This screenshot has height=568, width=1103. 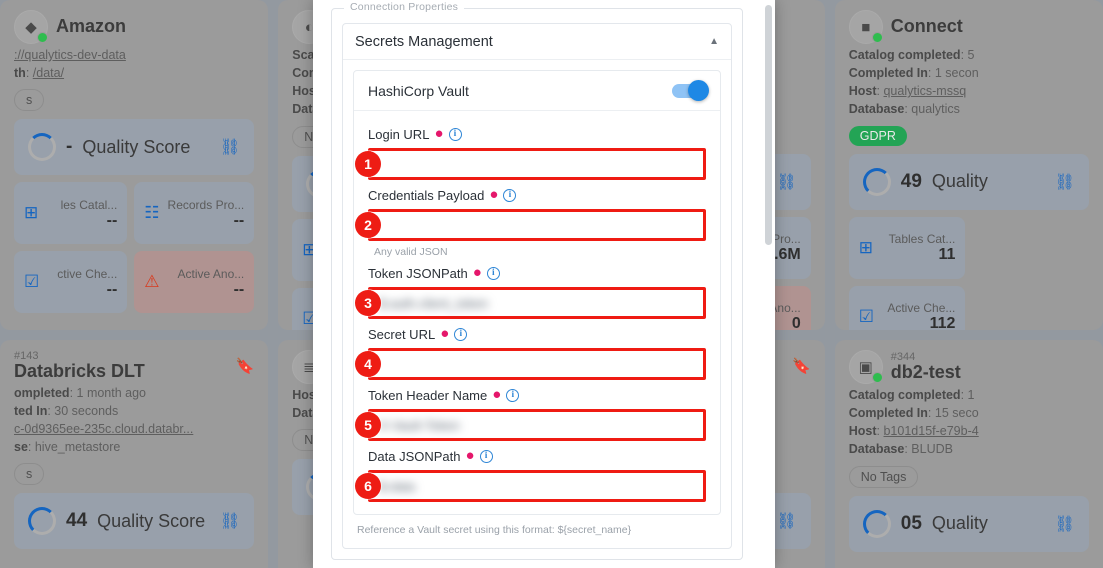 I want to click on field-label: Token Header Name ● i, so click(x=537, y=395).